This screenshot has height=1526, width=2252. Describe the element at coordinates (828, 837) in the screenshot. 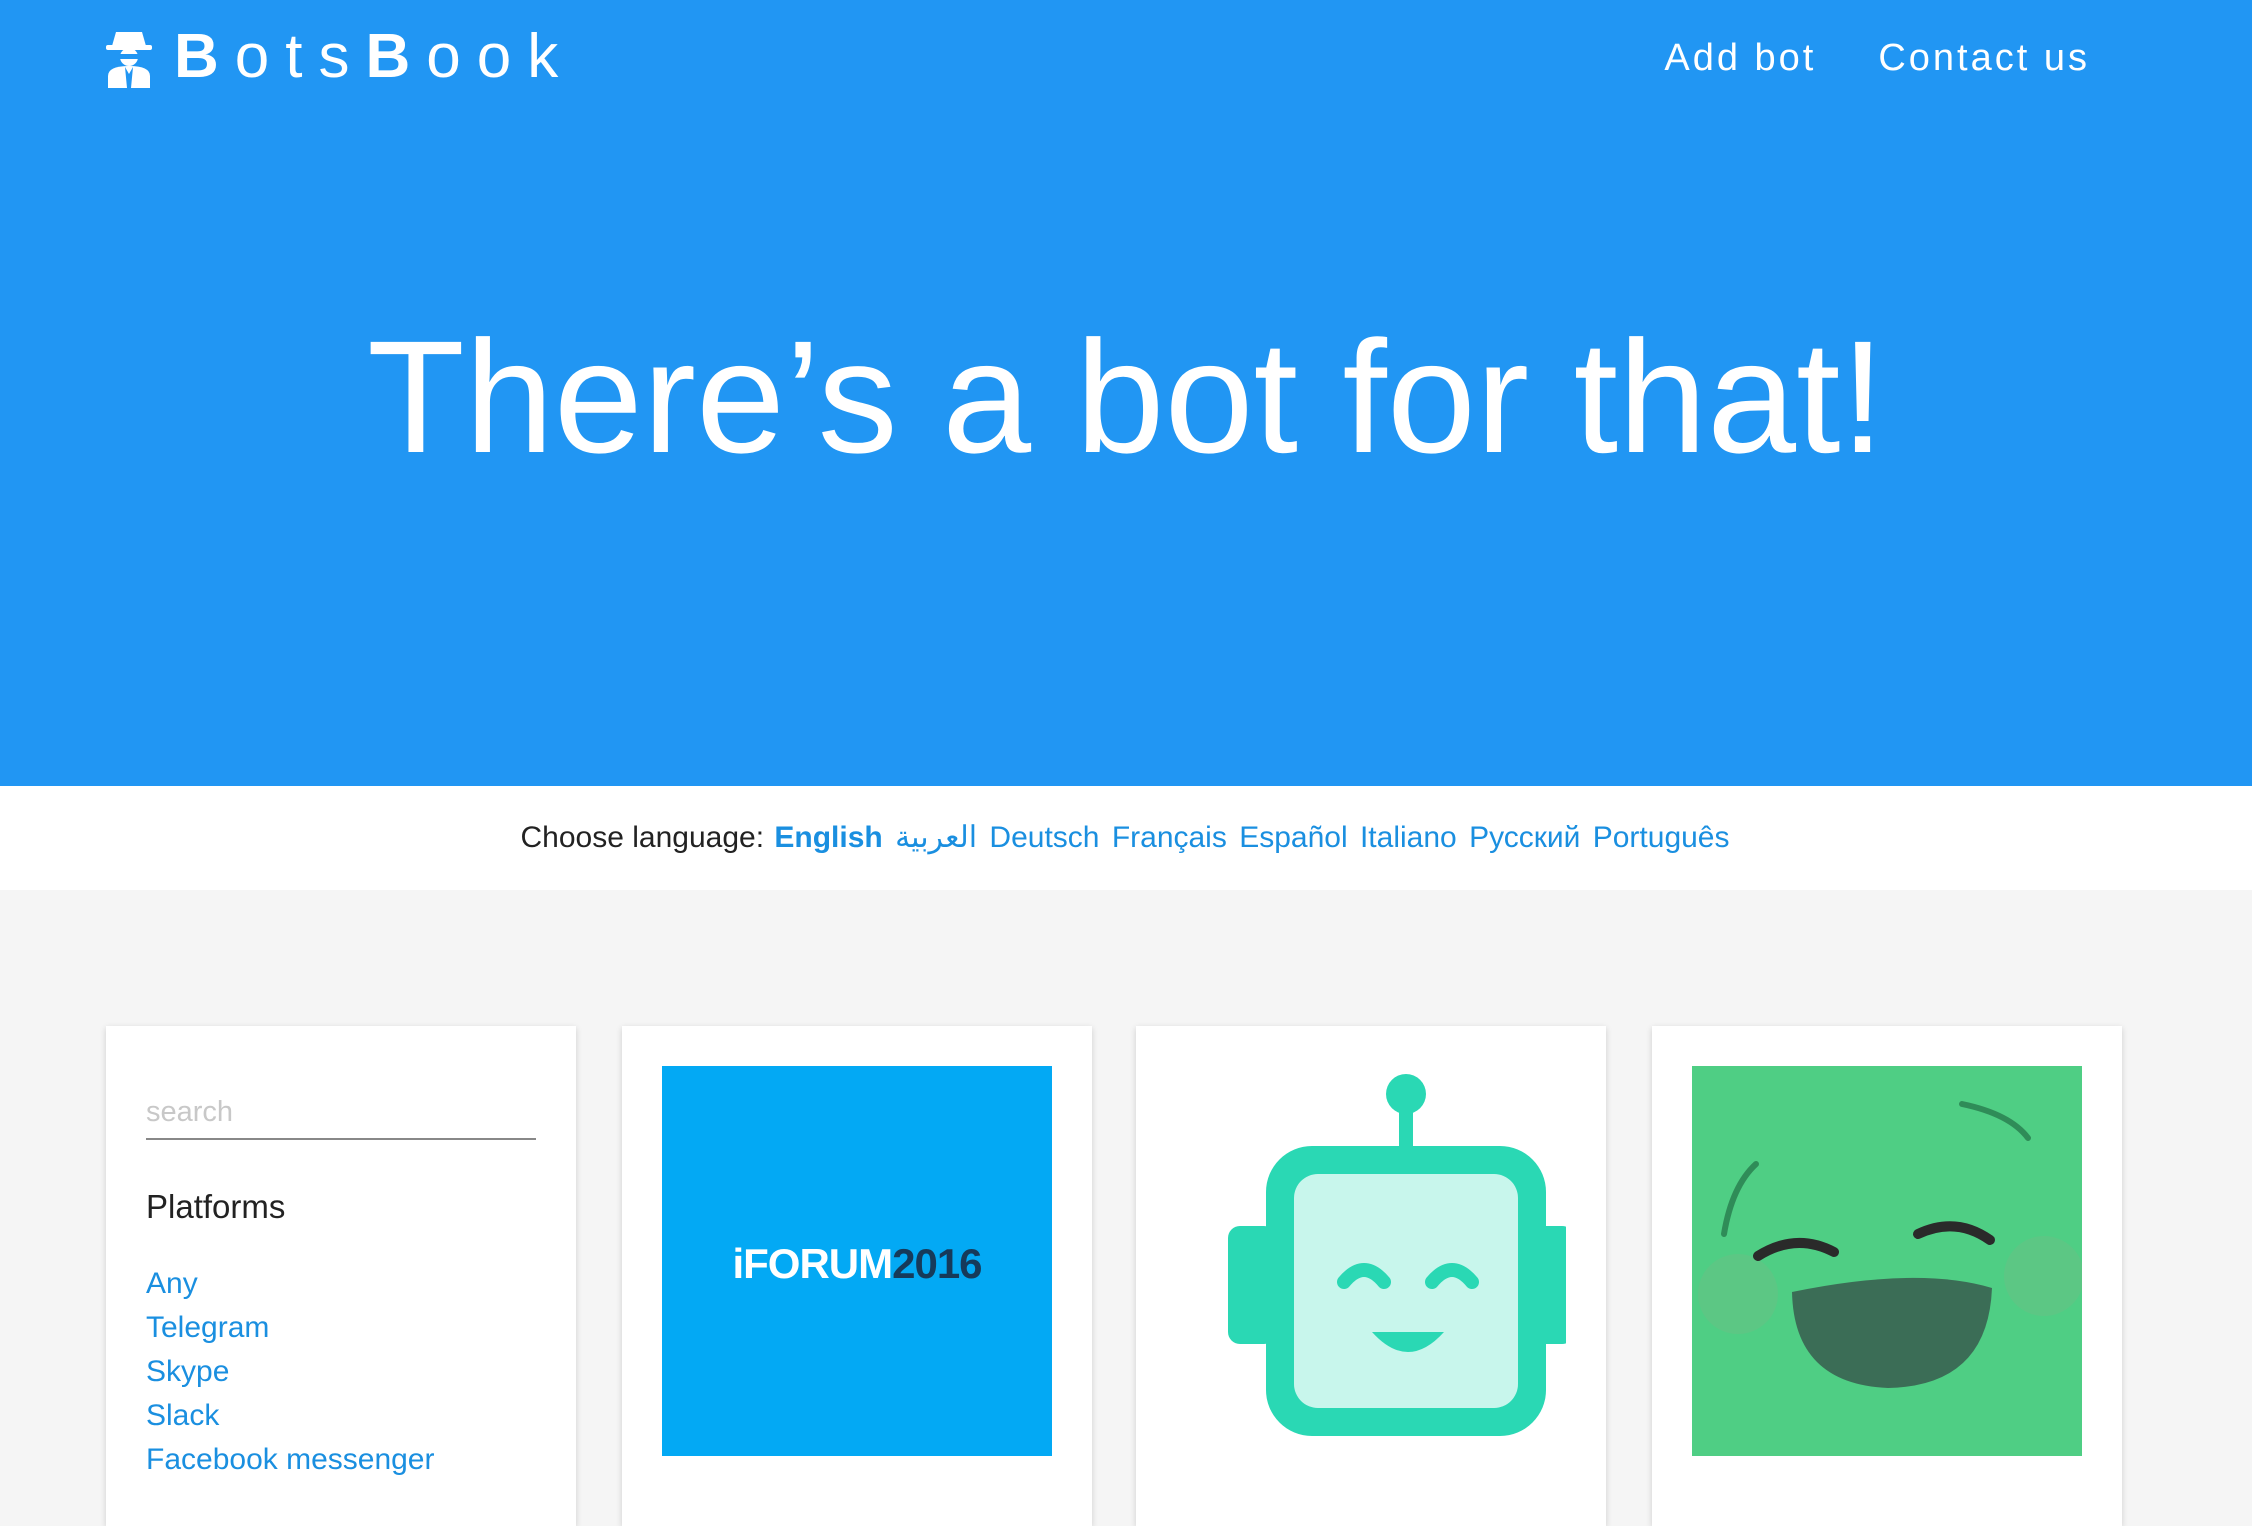

I see `language-link: English` at that location.